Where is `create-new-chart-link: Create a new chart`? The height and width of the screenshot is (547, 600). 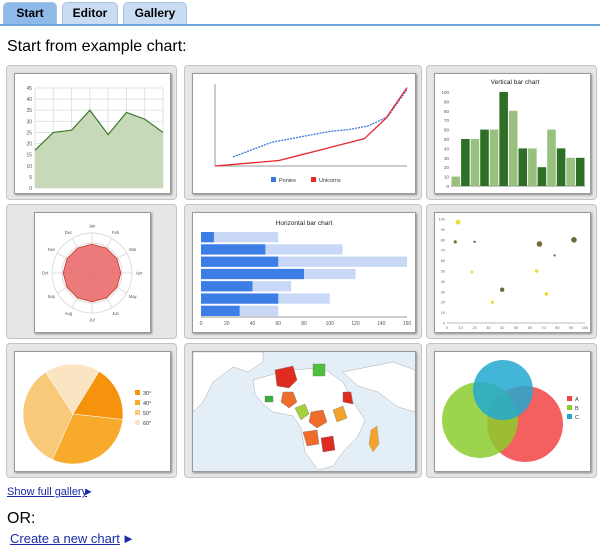 create-new-chart-link: Create a new chart is located at coordinates (65, 538).